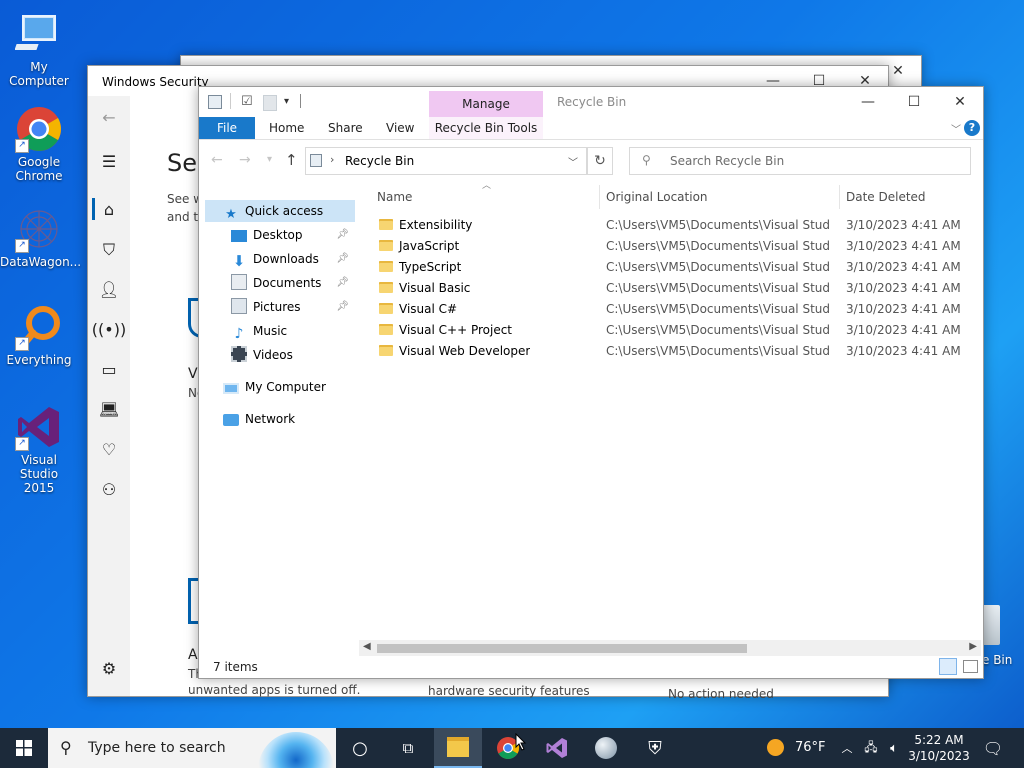  Describe the element at coordinates (24, 748) in the screenshot. I see `start-button` at that location.